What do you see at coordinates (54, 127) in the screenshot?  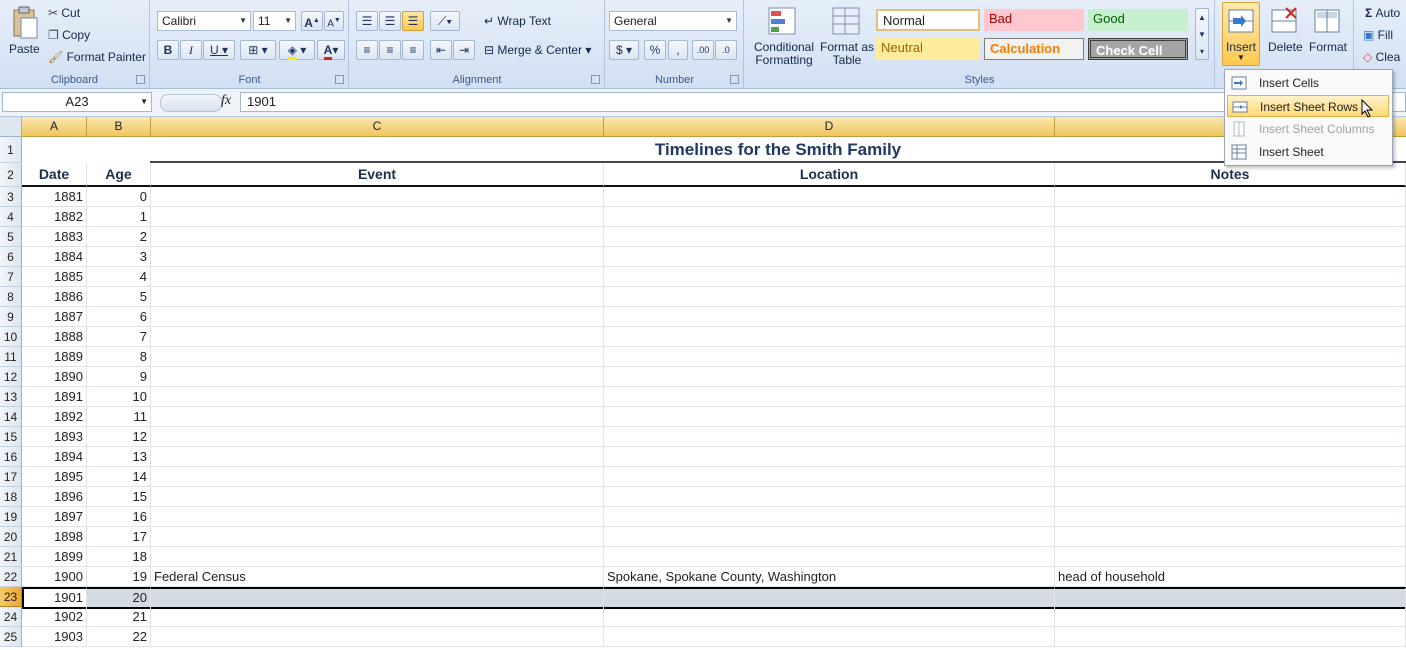 I see `column-header-a: A` at bounding box center [54, 127].